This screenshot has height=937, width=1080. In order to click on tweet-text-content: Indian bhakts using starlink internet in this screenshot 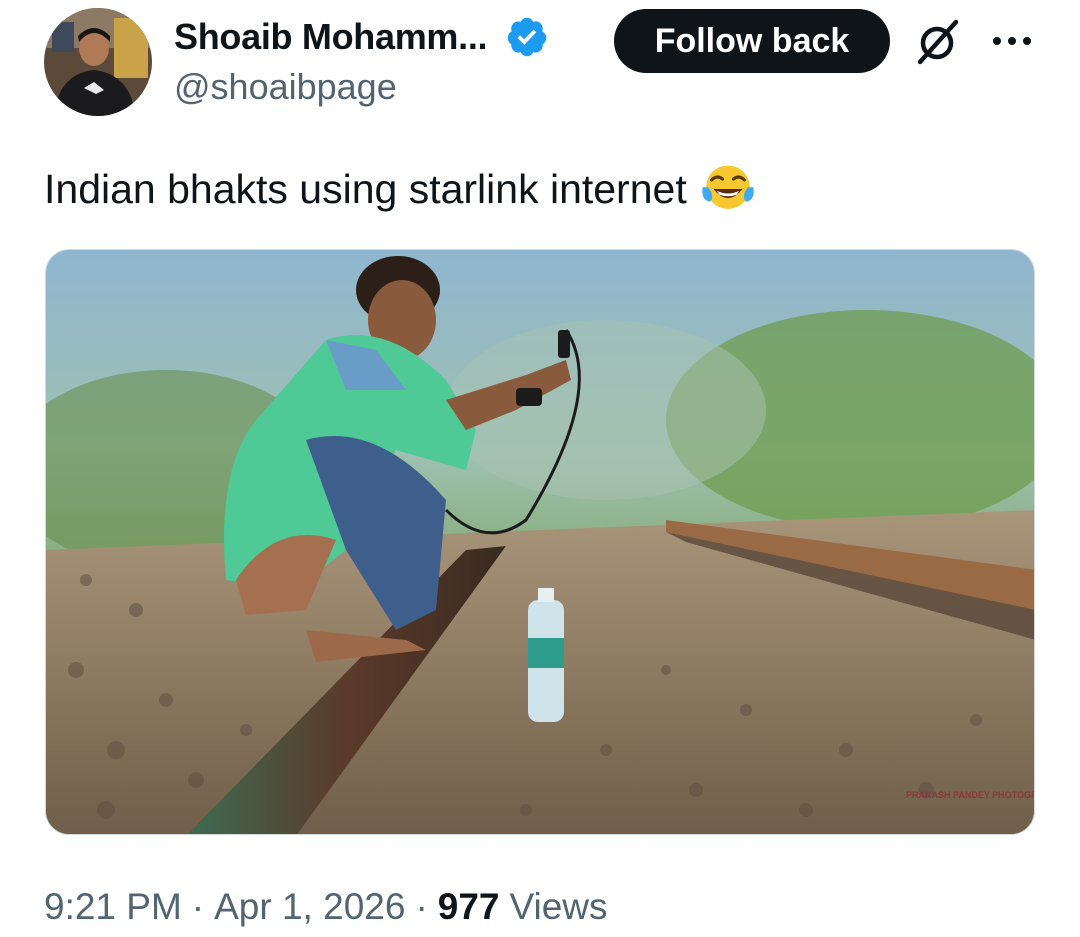, I will do `click(365, 188)`.